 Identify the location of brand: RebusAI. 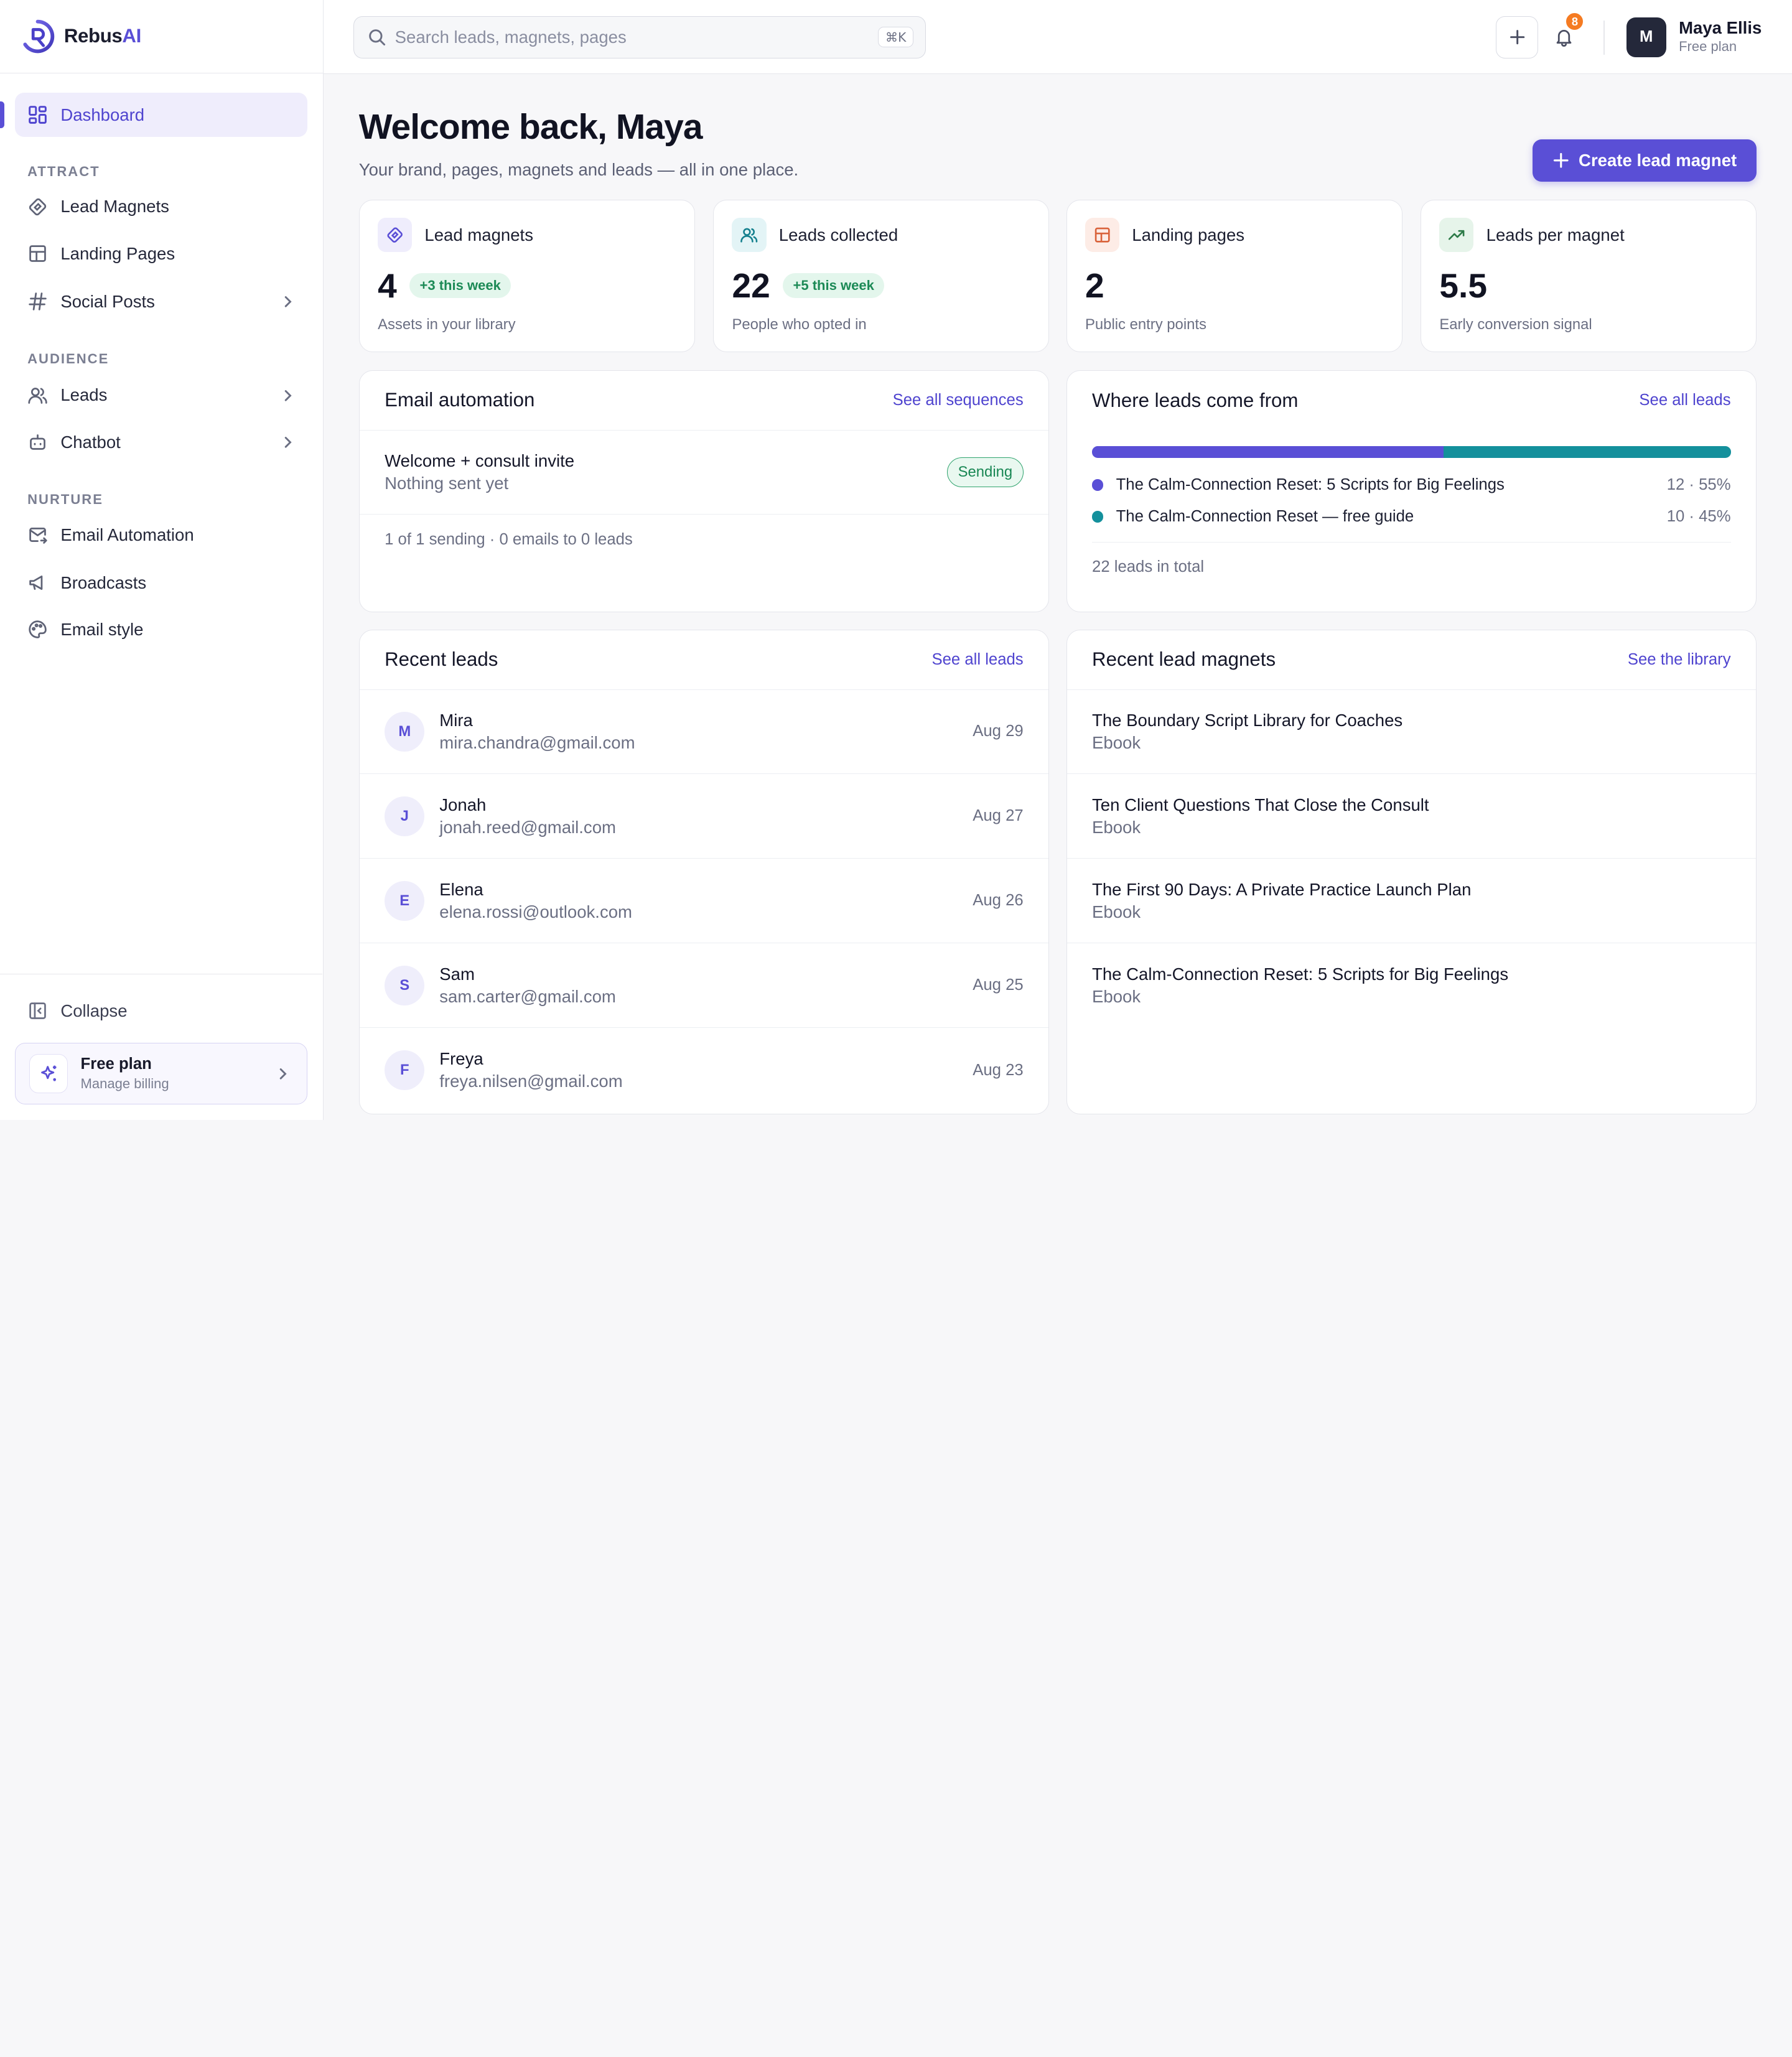
(161, 36).